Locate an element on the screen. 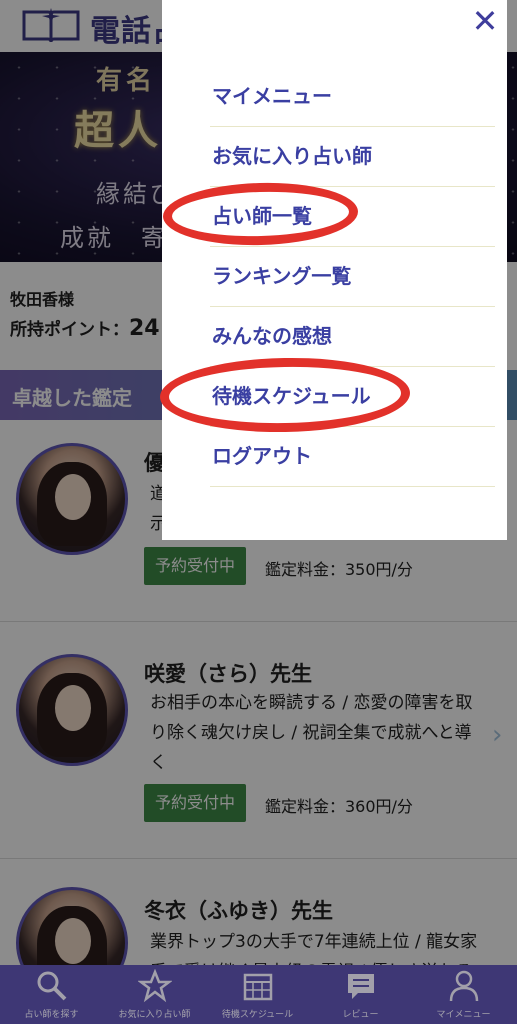 The width and height of the screenshot is (517, 1024). menu-item-label: マイメニュー is located at coordinates (272, 96).